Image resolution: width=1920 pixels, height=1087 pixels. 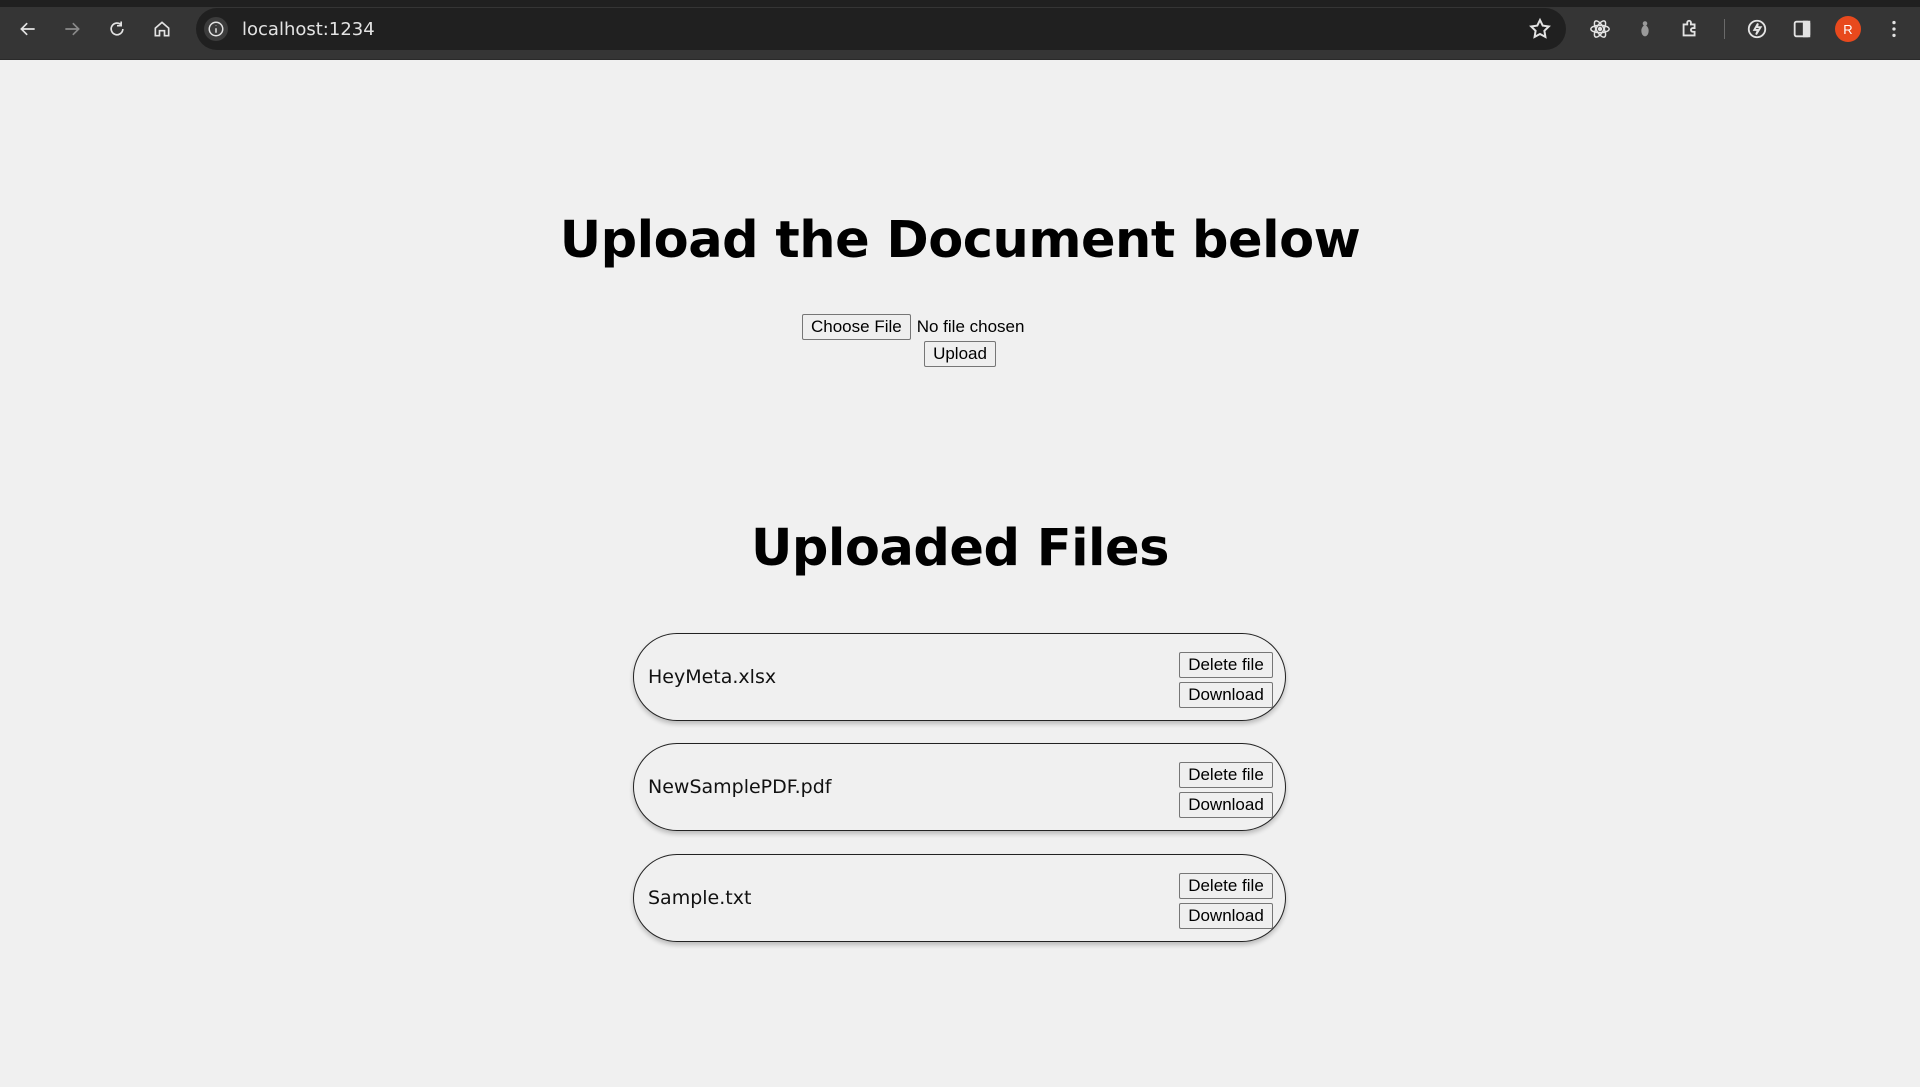 I want to click on back-icon, so click(x=28, y=29).